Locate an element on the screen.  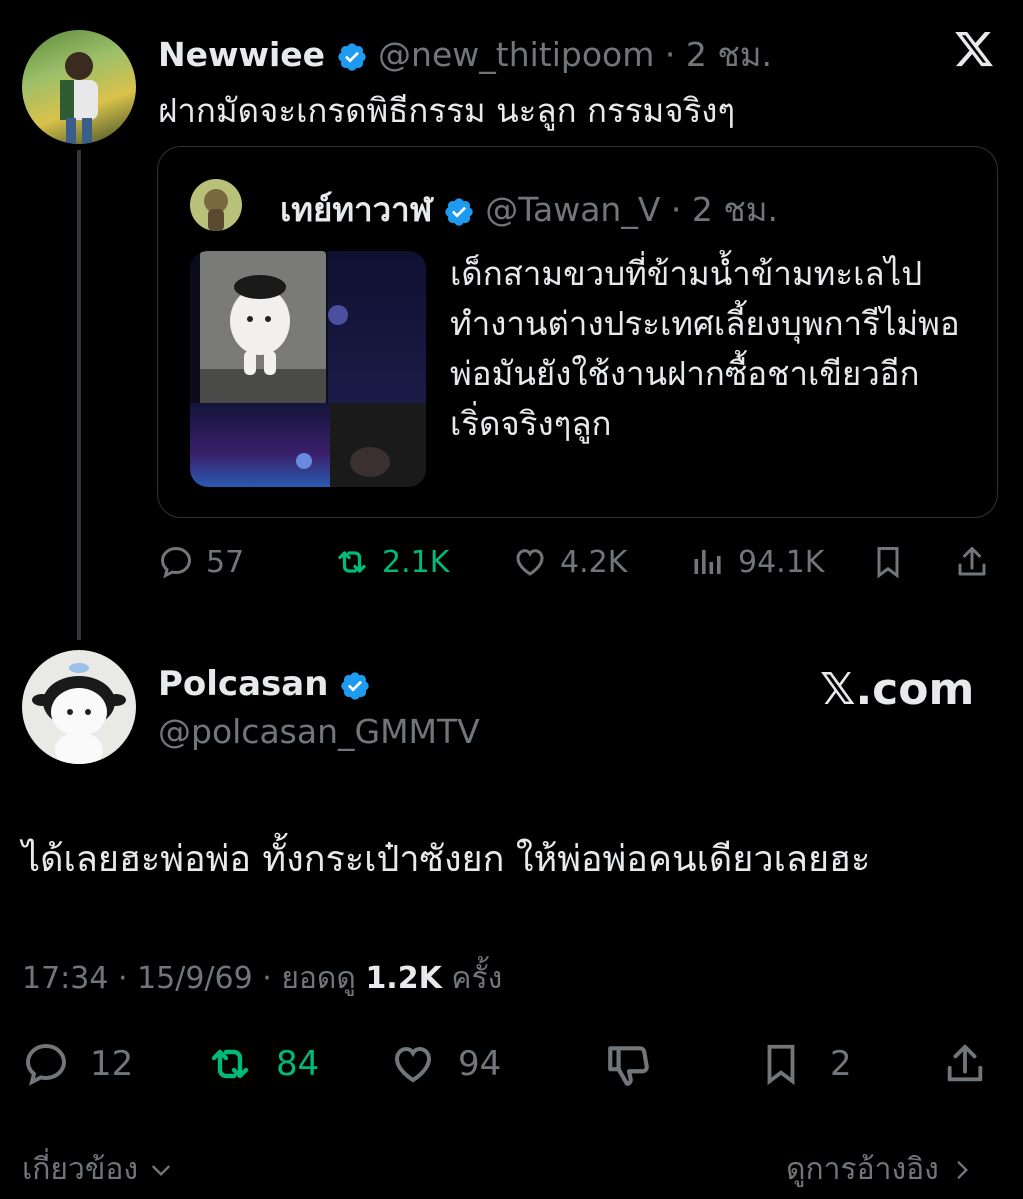
main-author-handle: @polcasan_GMMTV is located at coordinates (319, 731).